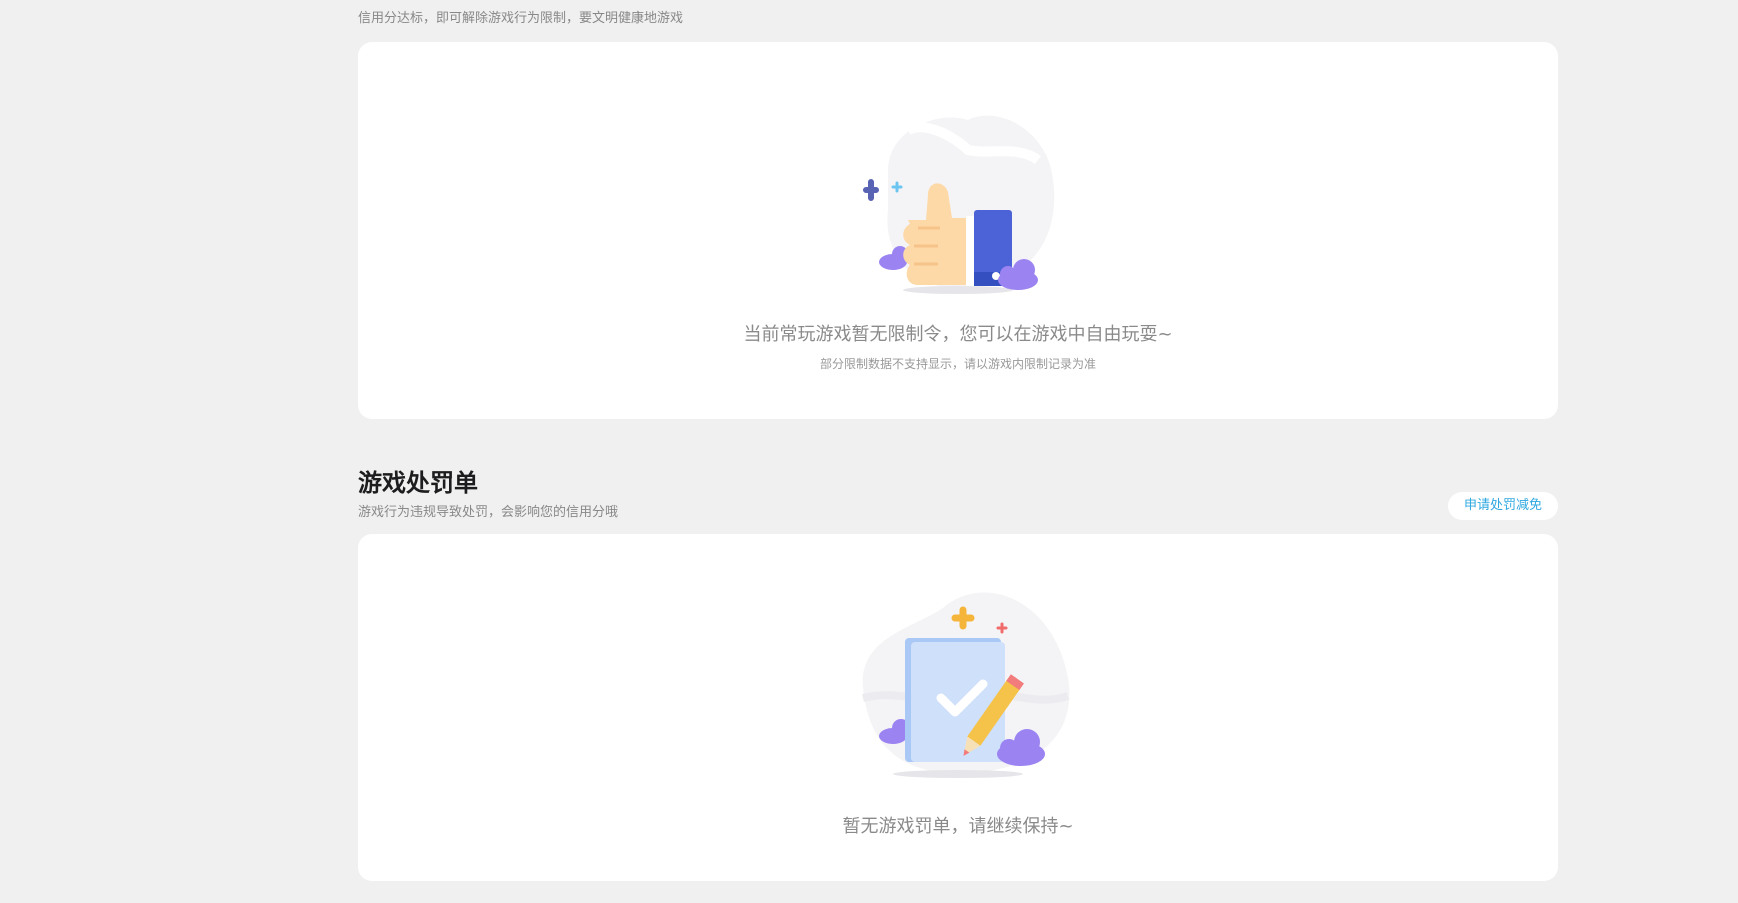 The width and height of the screenshot is (1738, 903). I want to click on penalty-section-subtitle: 游戏行为违规导致处罚，会影响您的信用分哦, so click(488, 512).